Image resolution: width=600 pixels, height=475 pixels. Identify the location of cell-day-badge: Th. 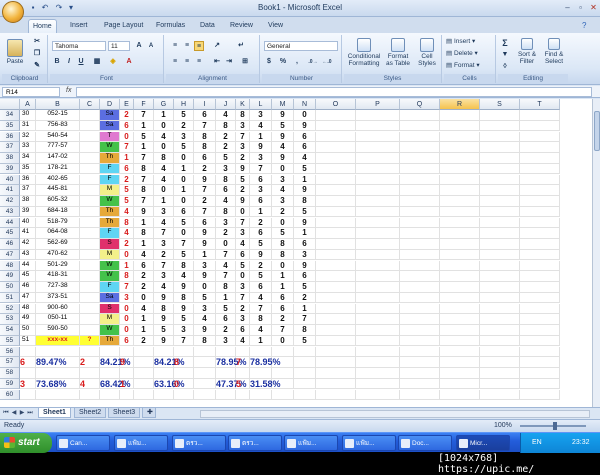
(110, 212).